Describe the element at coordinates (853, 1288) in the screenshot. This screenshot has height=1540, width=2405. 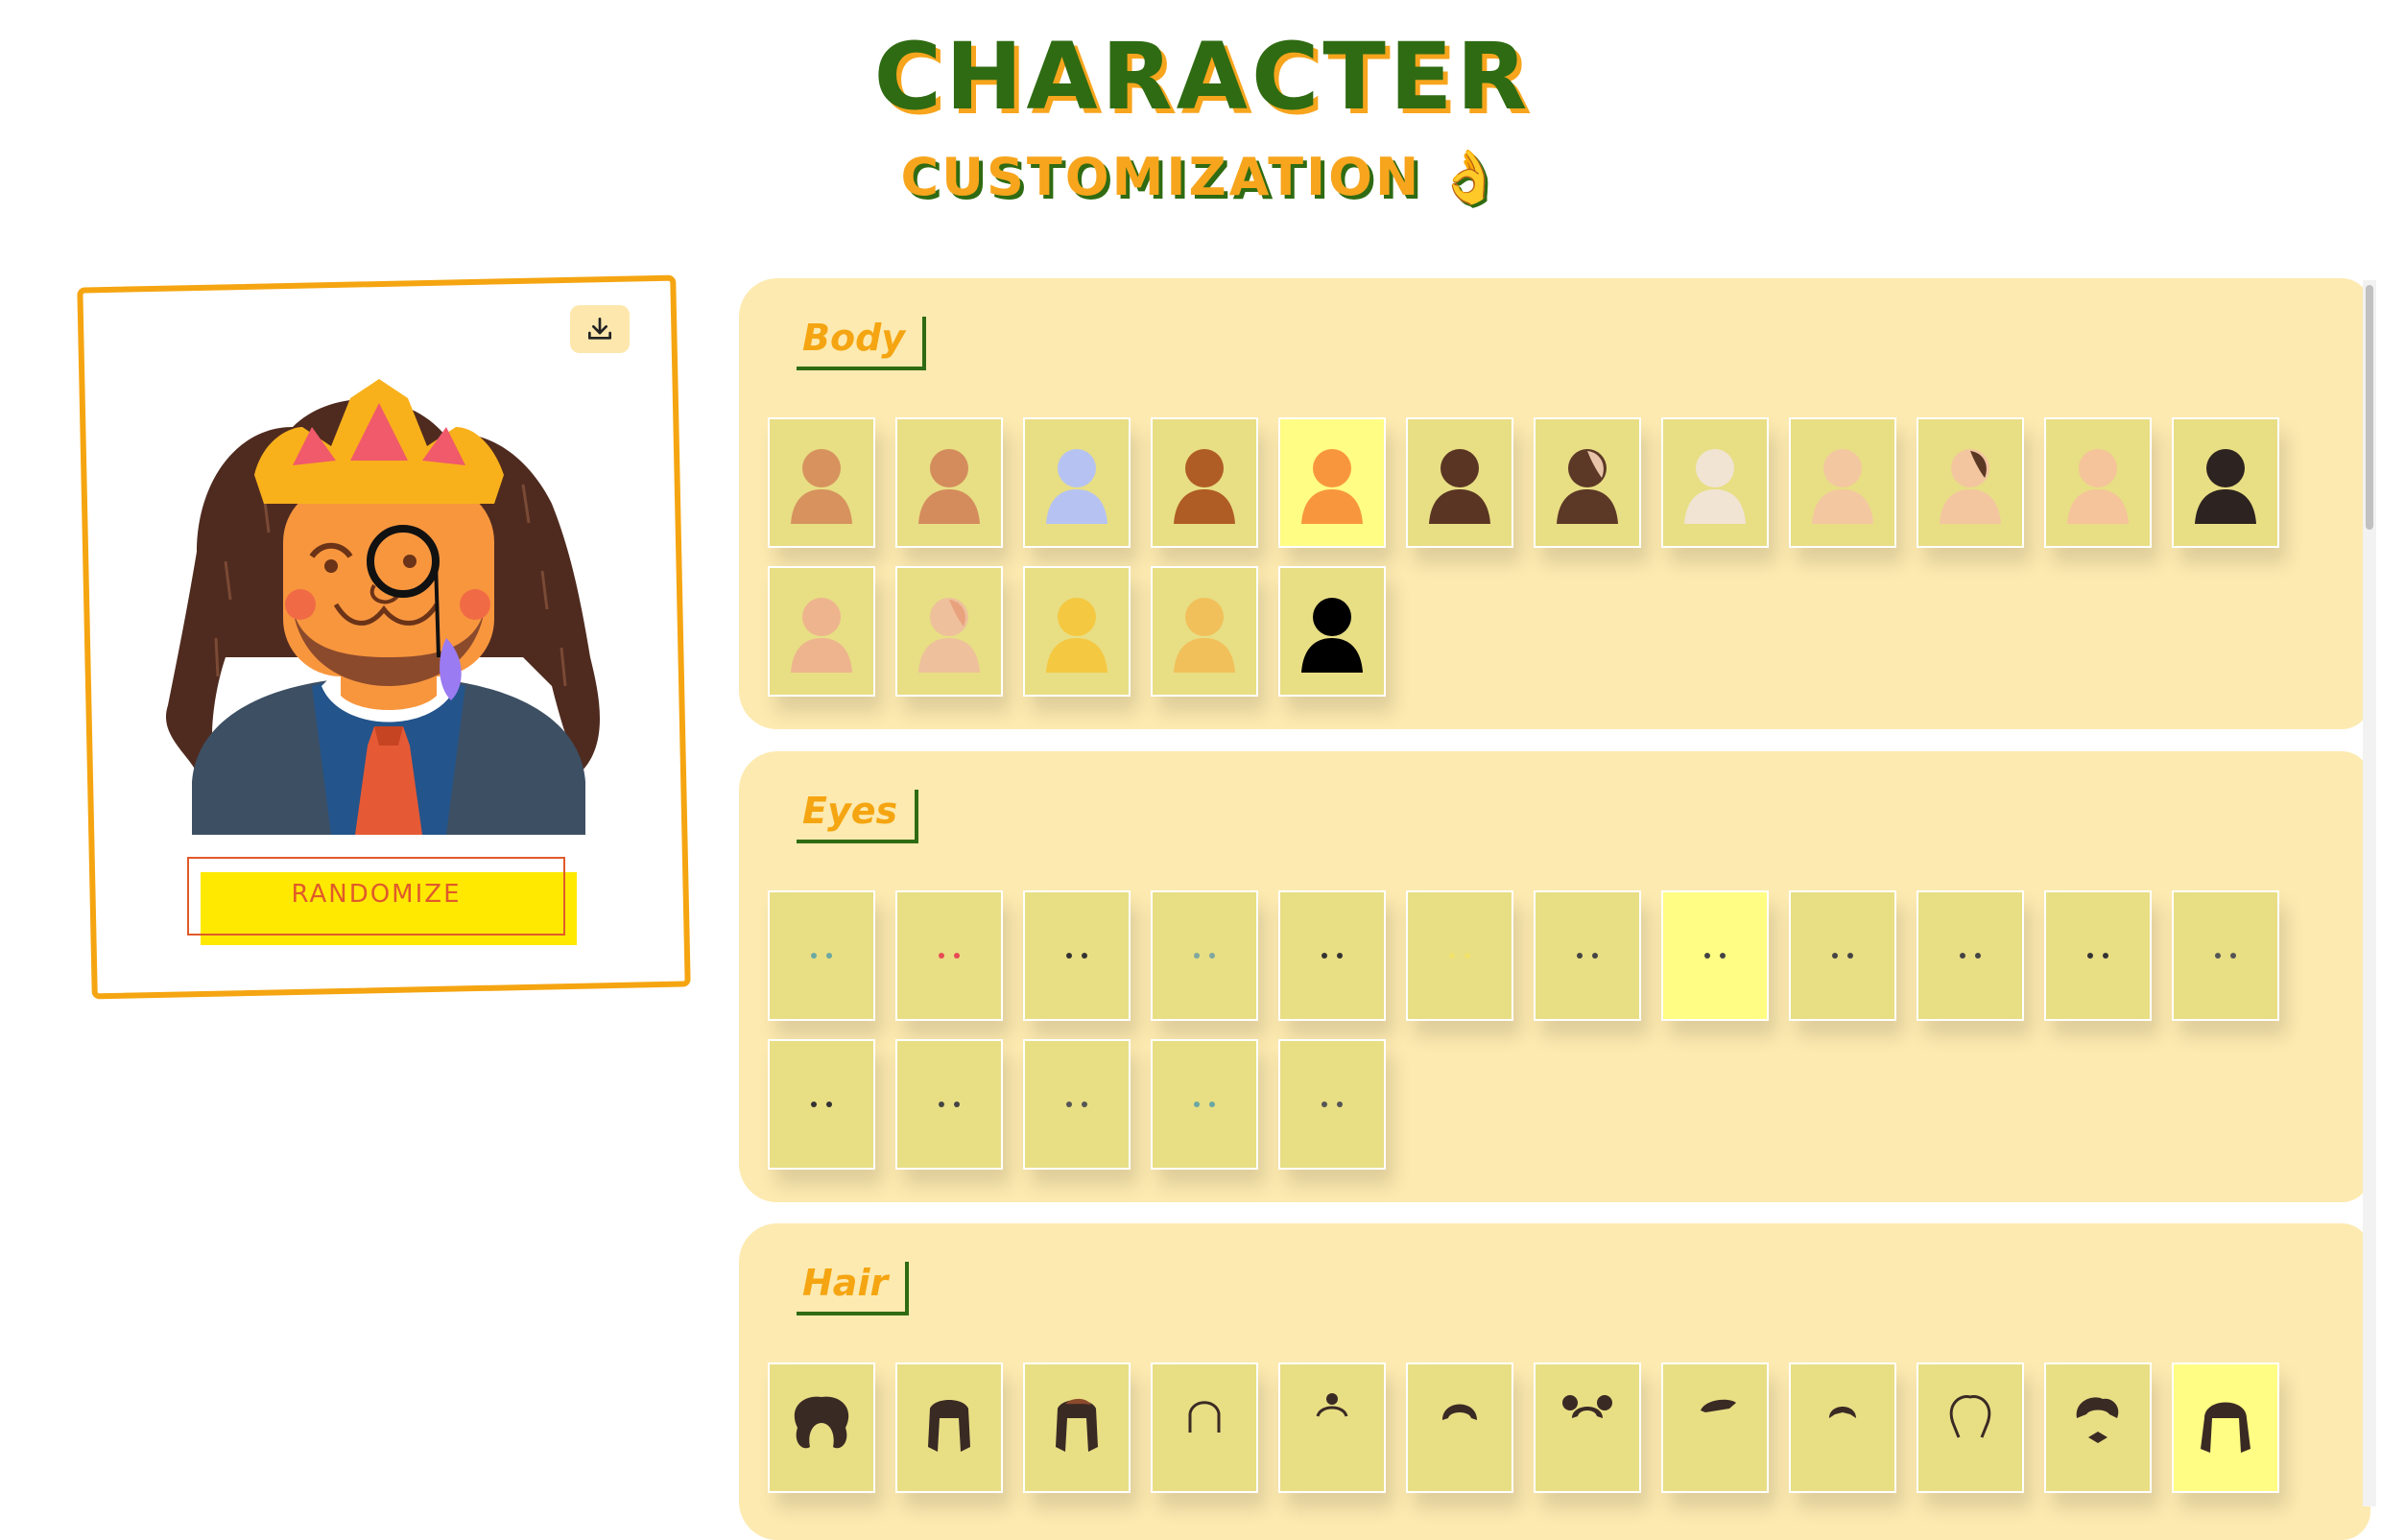
I see `section-title-hair: Hair` at that location.